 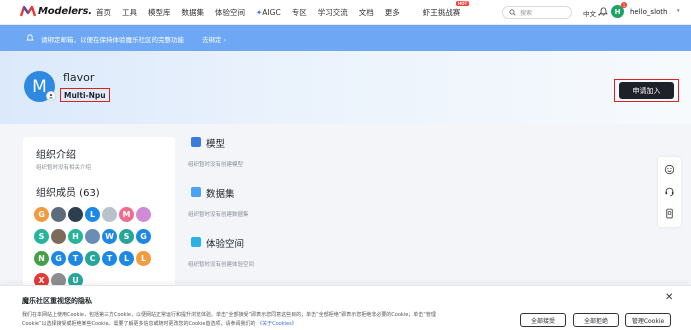 What do you see at coordinates (225, 244) in the screenshot?
I see `section-title: 体验空间` at bounding box center [225, 244].